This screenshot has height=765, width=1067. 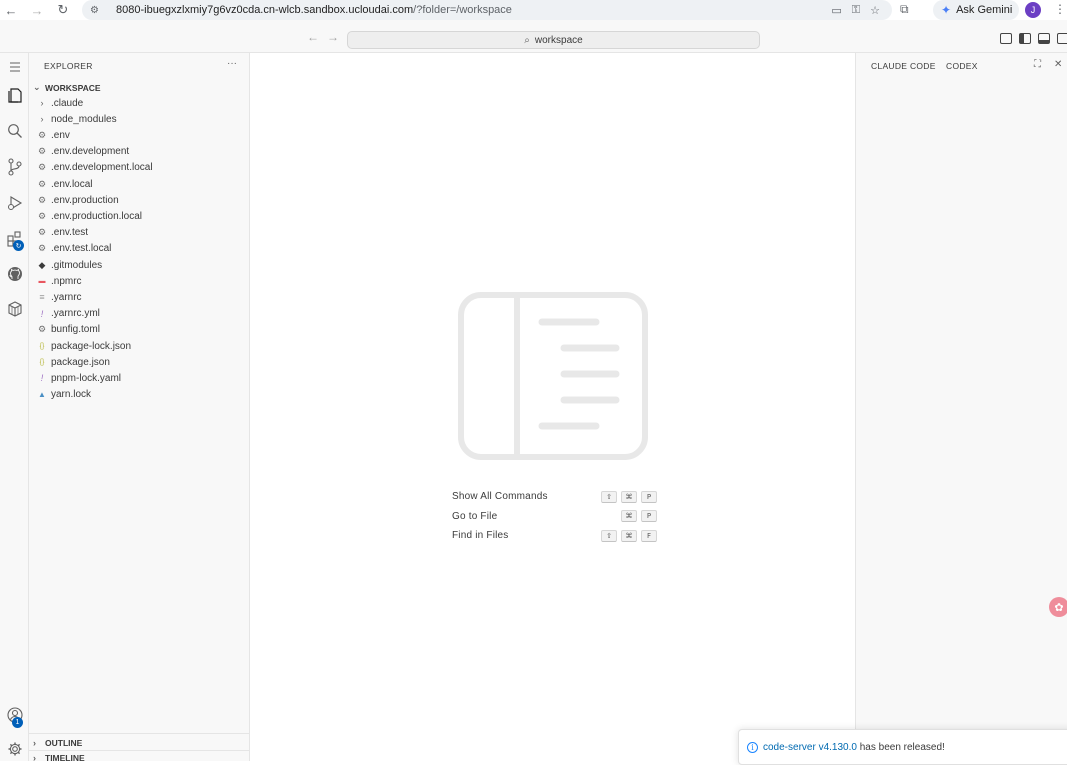 What do you see at coordinates (139, 216) in the screenshot?
I see `file-tree-item: ⚙ .env.production.local` at bounding box center [139, 216].